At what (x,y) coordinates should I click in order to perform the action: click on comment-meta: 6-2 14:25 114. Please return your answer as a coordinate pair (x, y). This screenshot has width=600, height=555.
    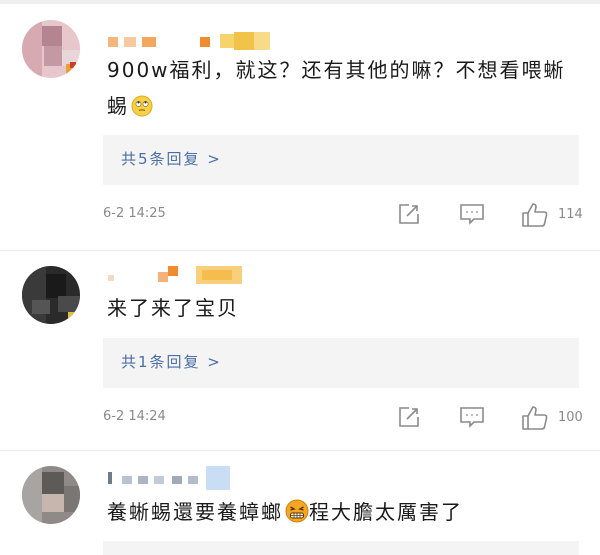
    Looking at the image, I should click on (343, 215).